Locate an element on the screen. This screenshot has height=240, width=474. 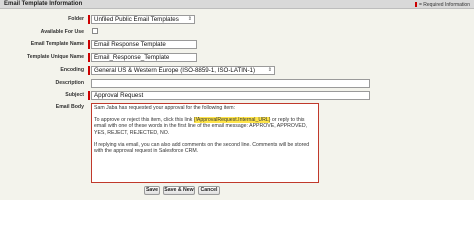
encoding-label: Encoding is located at coordinates (72, 70).